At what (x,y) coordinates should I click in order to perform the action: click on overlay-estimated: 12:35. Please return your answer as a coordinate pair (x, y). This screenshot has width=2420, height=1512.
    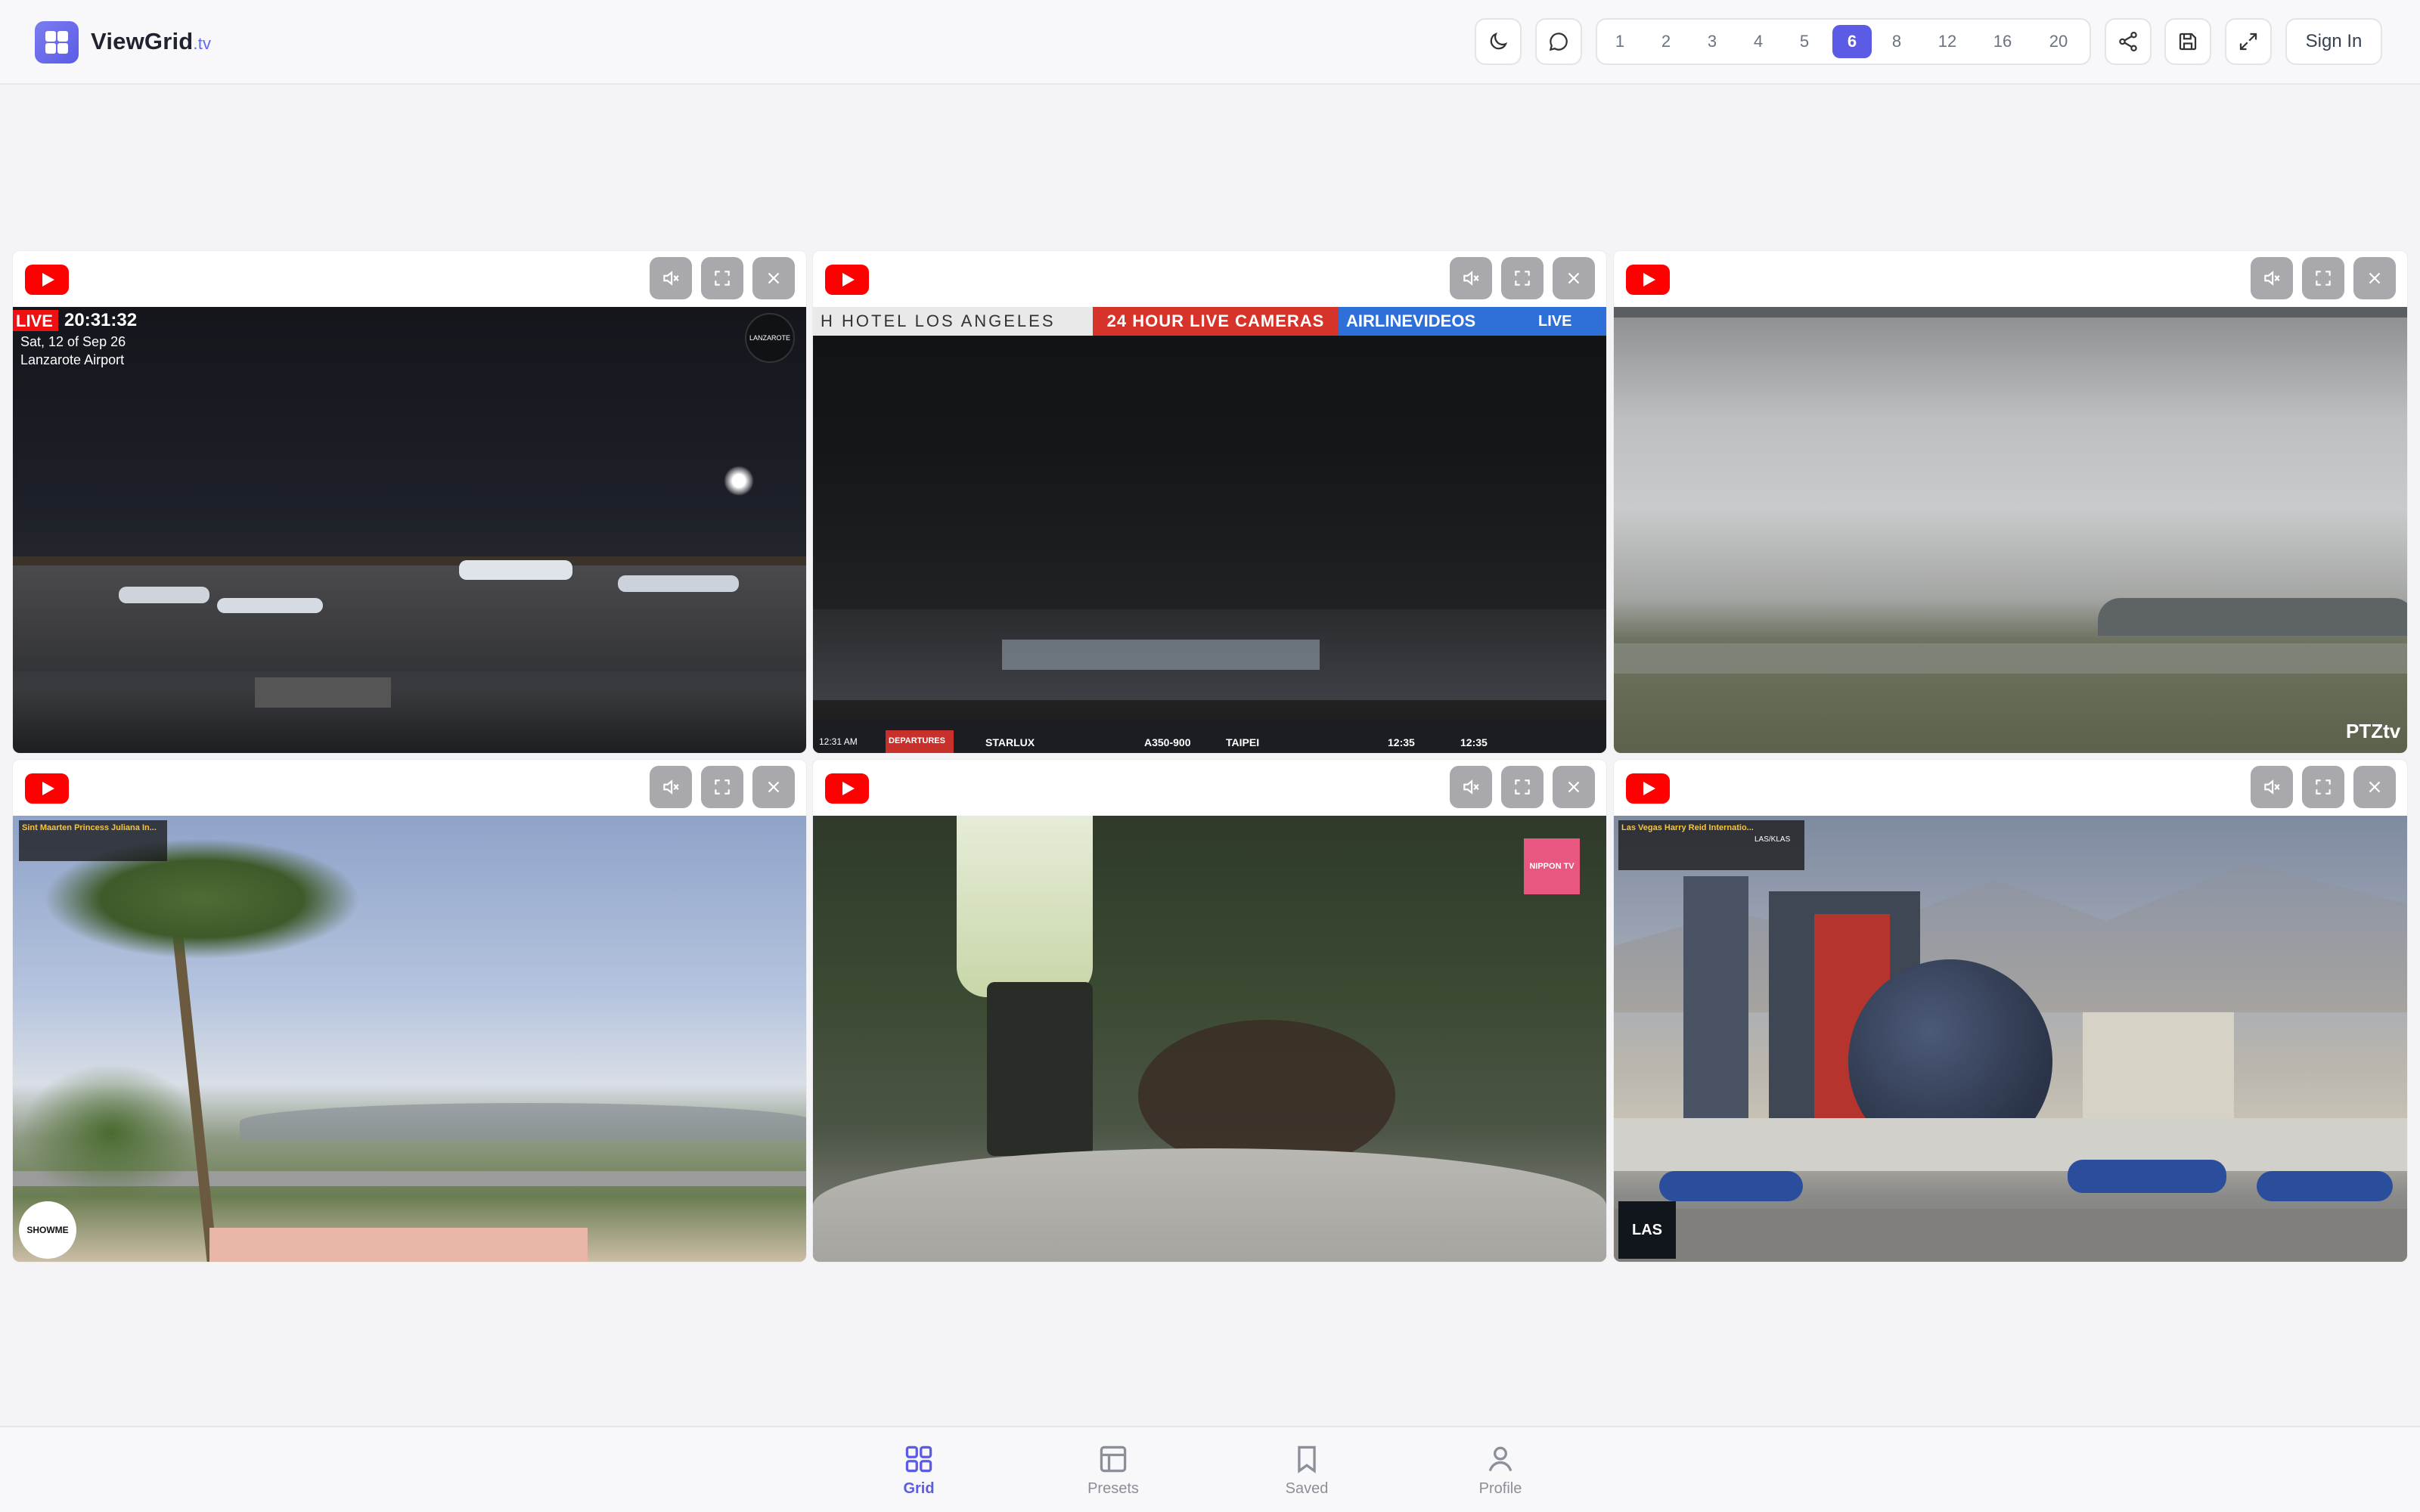
    Looking at the image, I should click on (1474, 742).